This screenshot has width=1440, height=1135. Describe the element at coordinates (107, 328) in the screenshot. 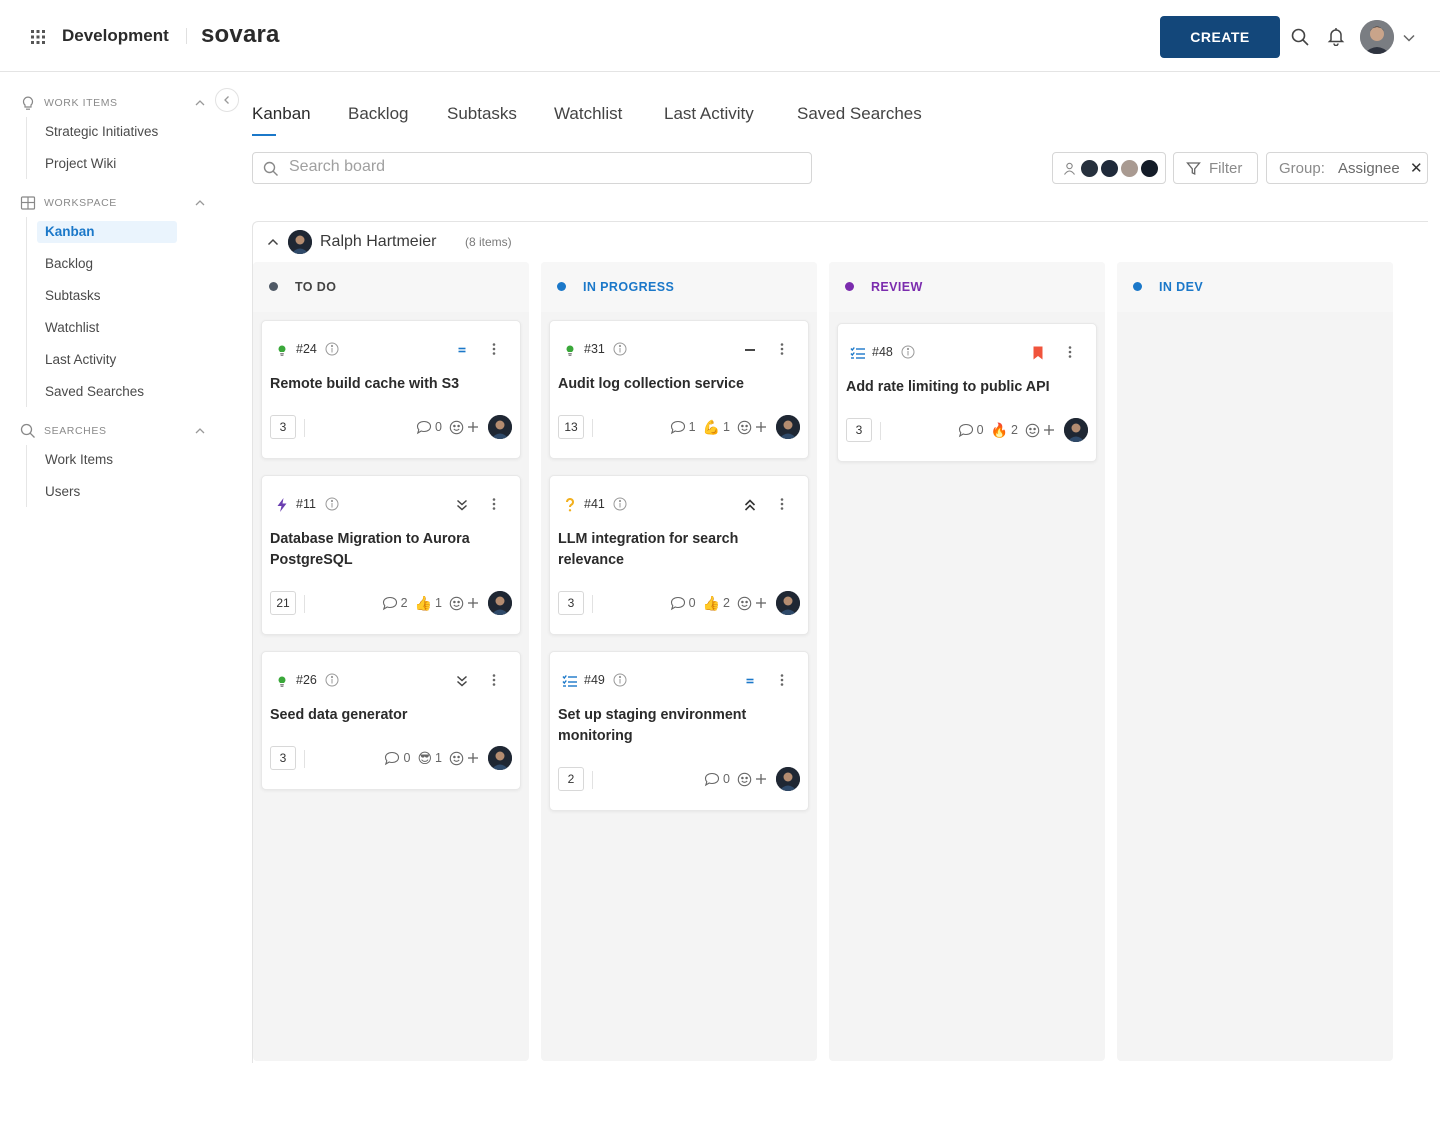

I see `sidebar-item-watchlist: Watchlist` at that location.